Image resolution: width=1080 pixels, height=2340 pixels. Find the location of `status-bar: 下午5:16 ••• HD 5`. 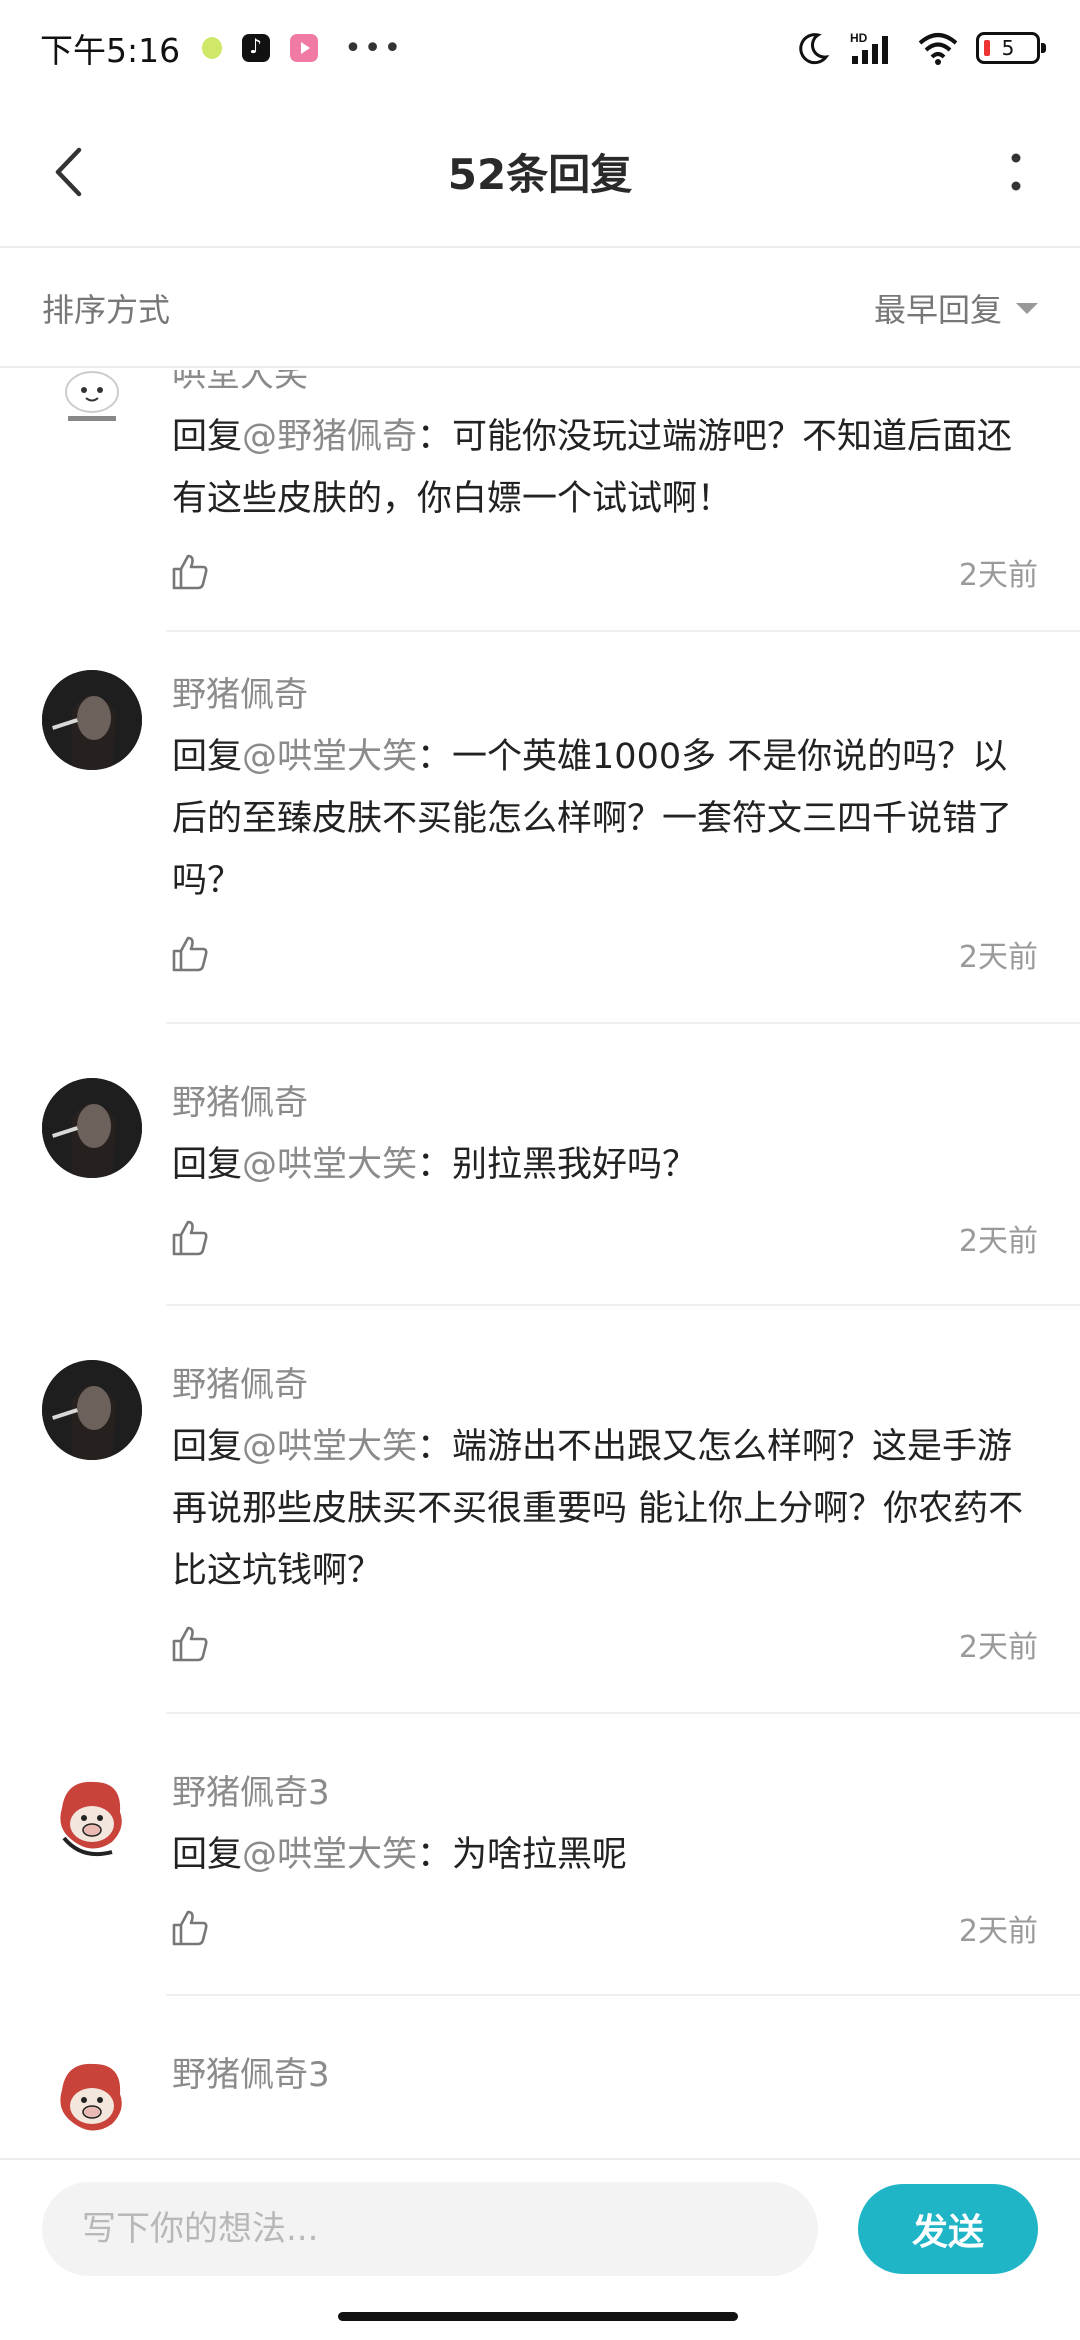

status-bar: 下午5:16 ••• HD 5 is located at coordinates (540, 48).